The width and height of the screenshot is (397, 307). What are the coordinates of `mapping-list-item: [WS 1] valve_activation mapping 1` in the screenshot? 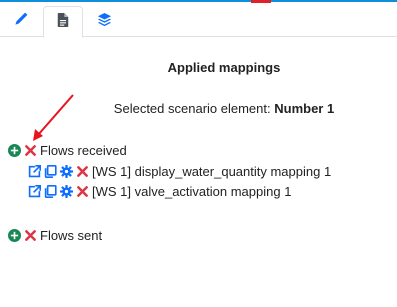 It's located at (159, 191).